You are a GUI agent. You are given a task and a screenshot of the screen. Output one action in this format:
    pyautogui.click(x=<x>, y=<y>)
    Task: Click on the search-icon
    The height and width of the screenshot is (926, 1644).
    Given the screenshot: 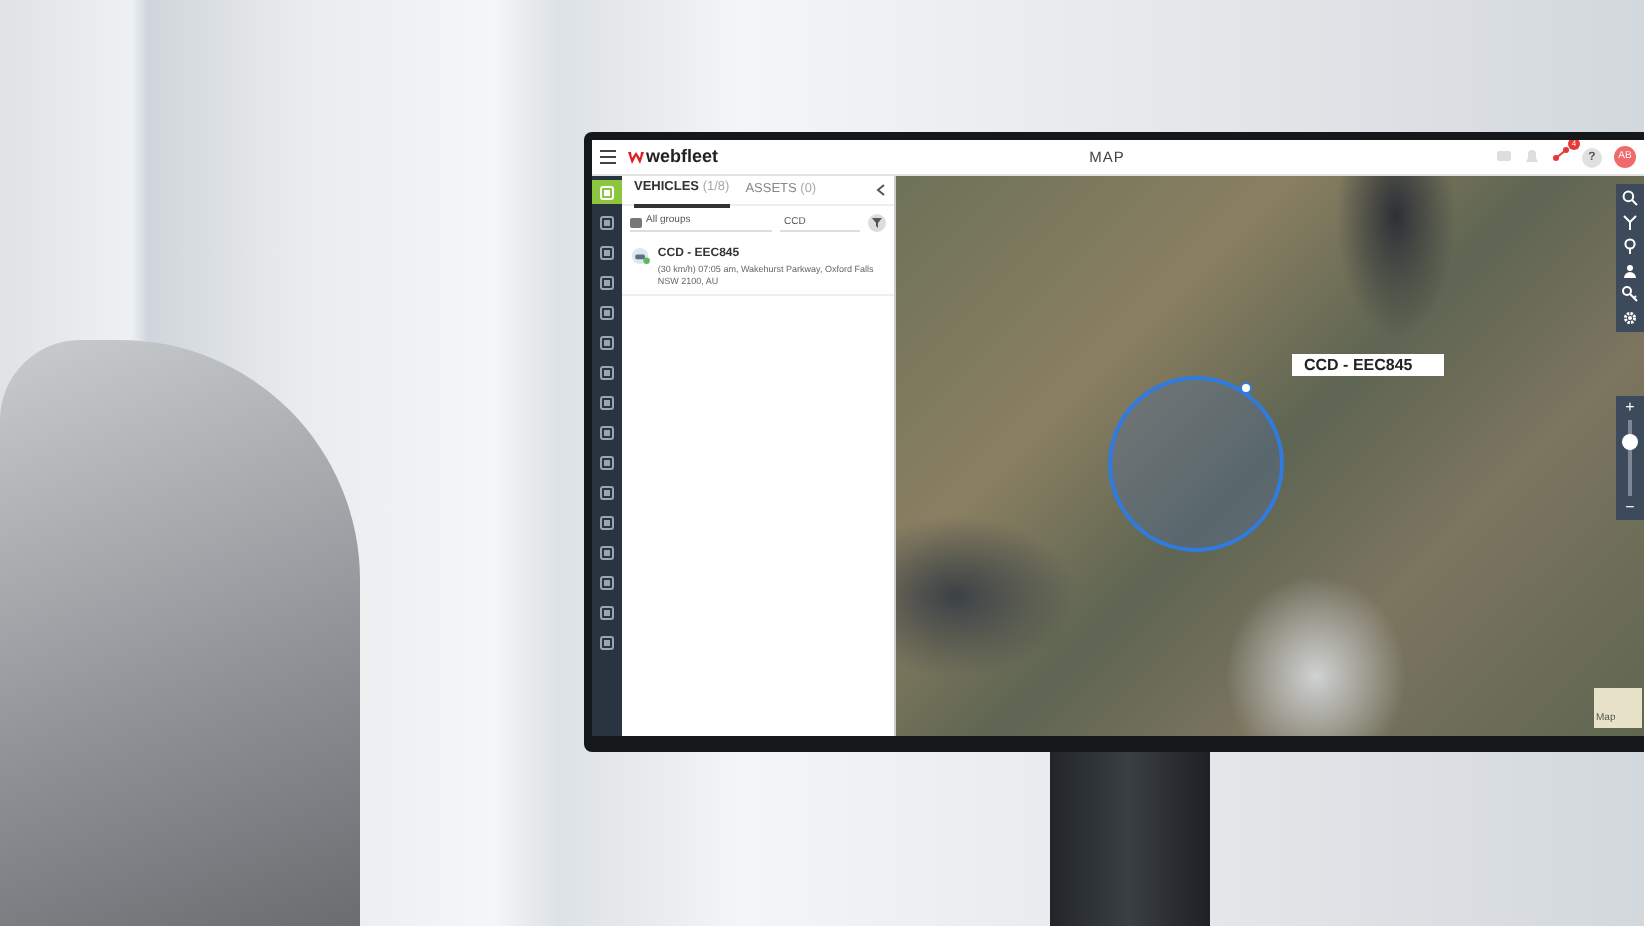 What is the action you would take?
    pyautogui.click(x=1630, y=198)
    